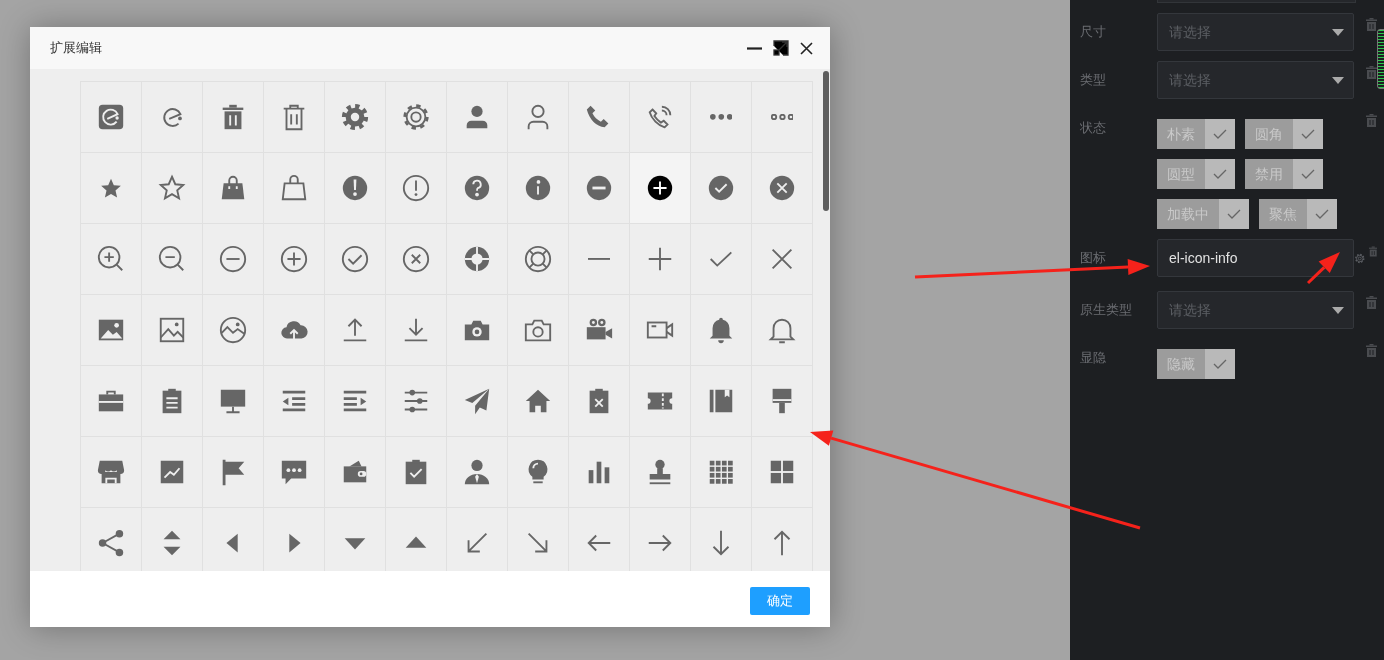 This screenshot has height=660, width=1384. I want to click on confirm-button: 确定, so click(780, 601).